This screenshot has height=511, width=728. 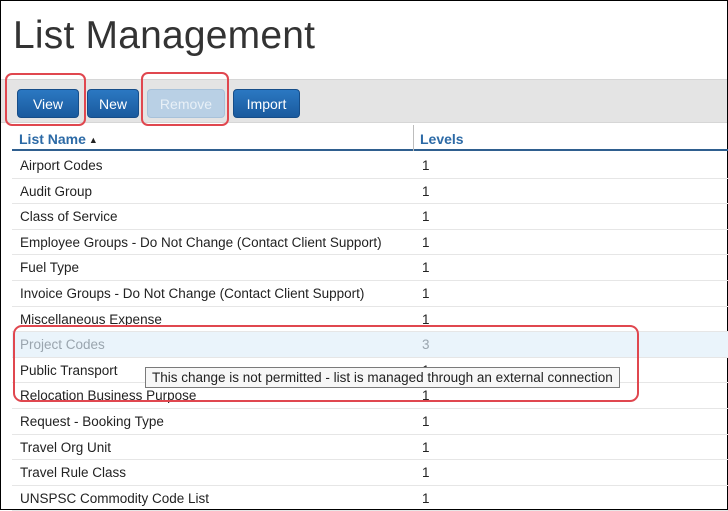 What do you see at coordinates (93, 140) in the screenshot?
I see `sort-ascending-icon: ▲` at bounding box center [93, 140].